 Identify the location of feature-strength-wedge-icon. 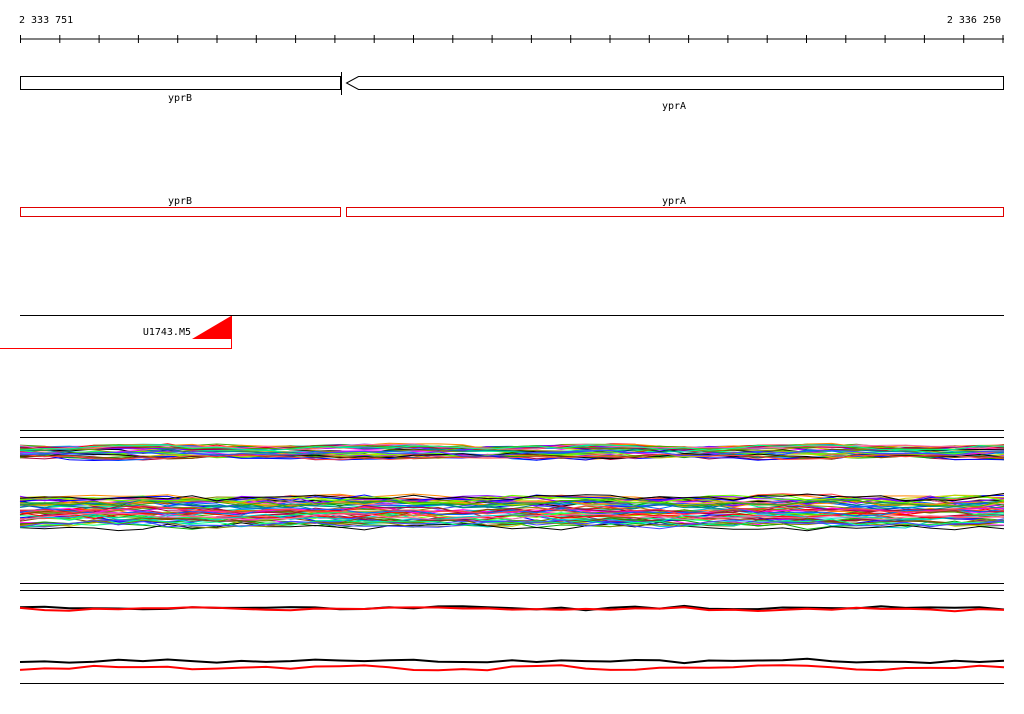
(211, 327).